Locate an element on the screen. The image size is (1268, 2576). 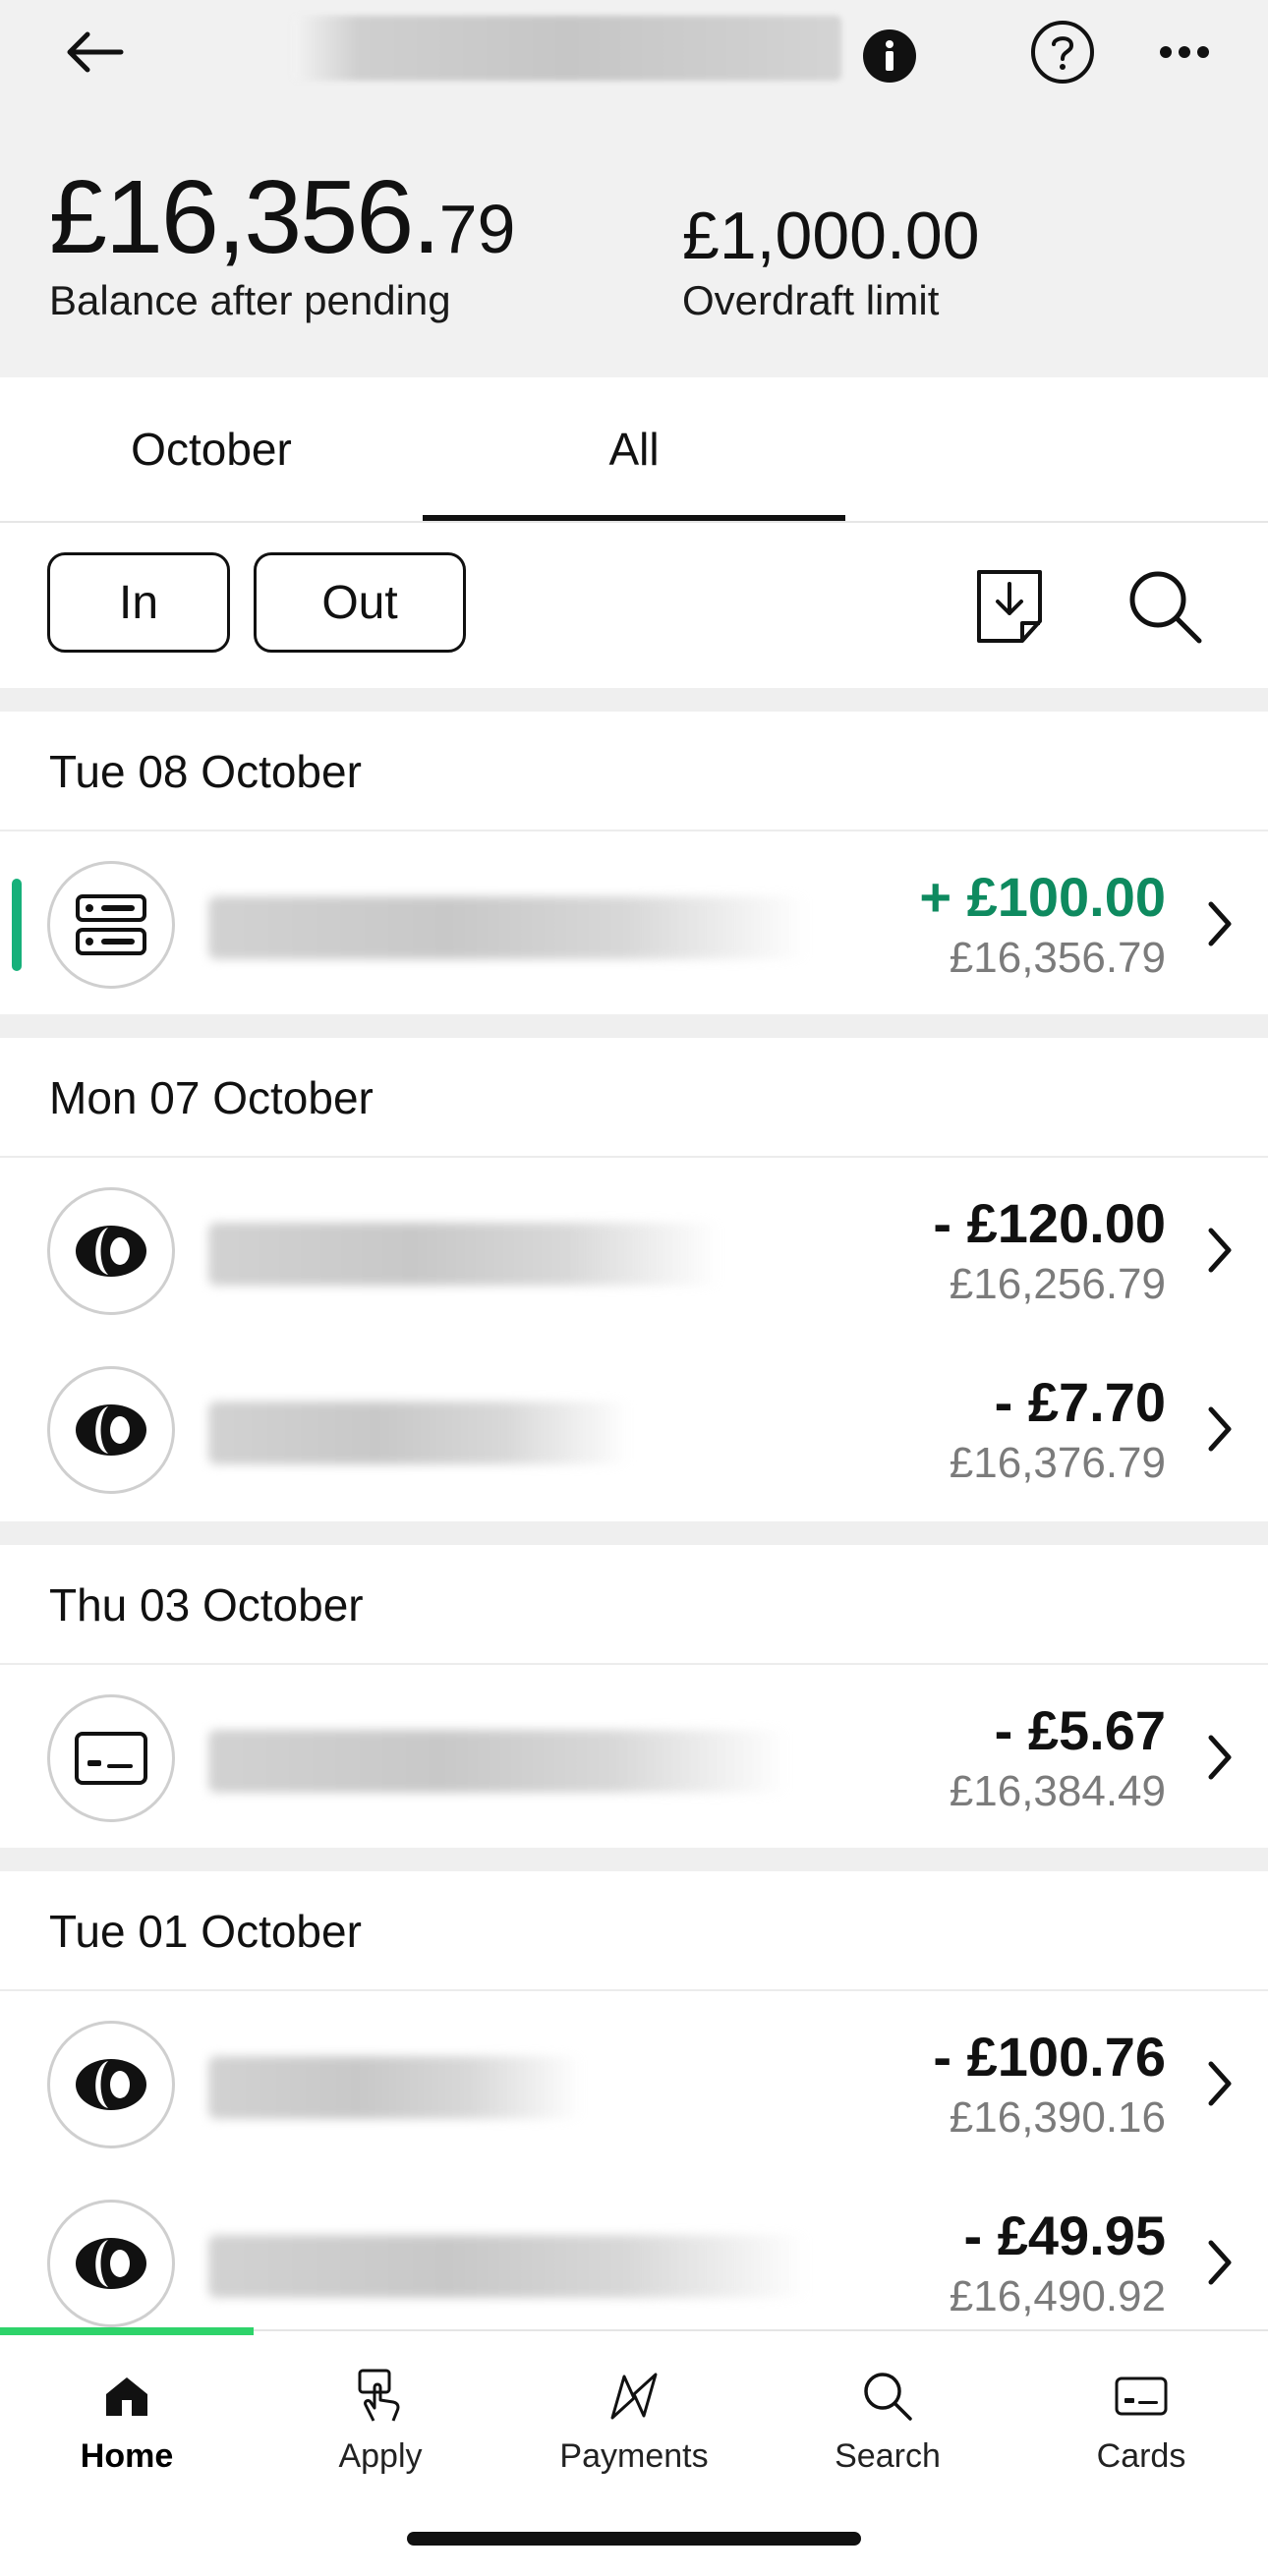
nav-cards-label: Cards is located at coordinates (1141, 2456).